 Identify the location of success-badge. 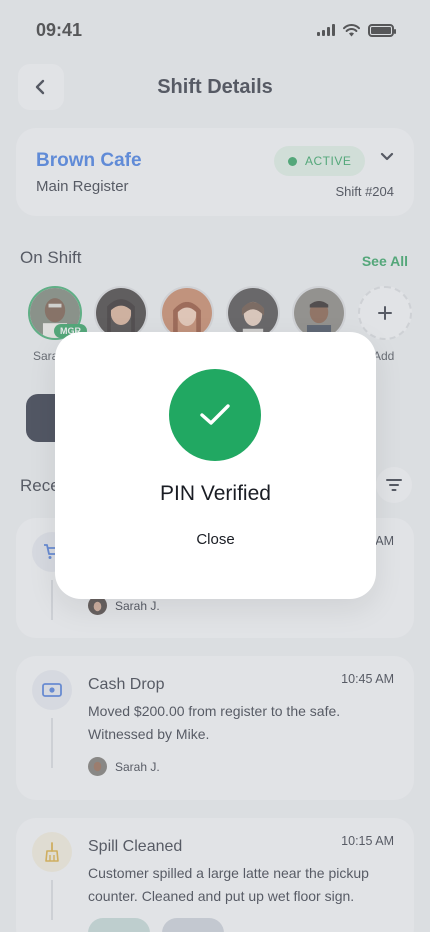
(215, 415).